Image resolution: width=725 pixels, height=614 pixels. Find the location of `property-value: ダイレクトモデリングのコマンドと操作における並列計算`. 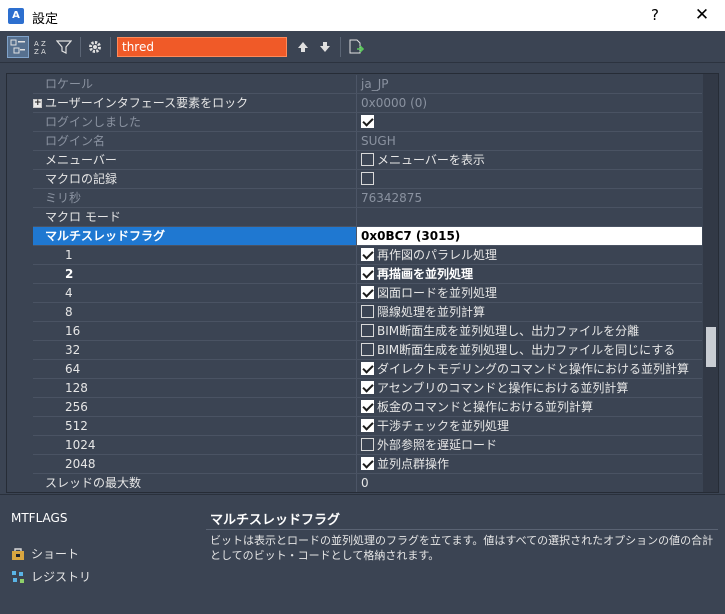

property-value: ダイレクトモデリングのコマンドと操作における並列計算 is located at coordinates (529, 369).